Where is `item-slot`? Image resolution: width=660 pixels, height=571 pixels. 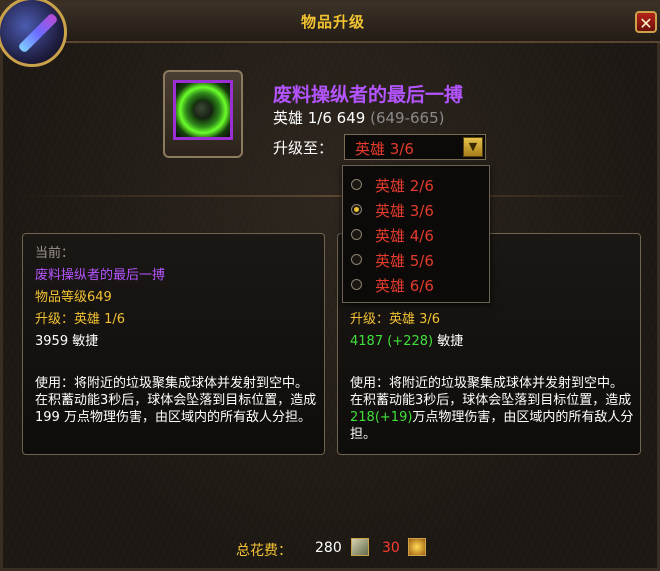
item-slot is located at coordinates (203, 114).